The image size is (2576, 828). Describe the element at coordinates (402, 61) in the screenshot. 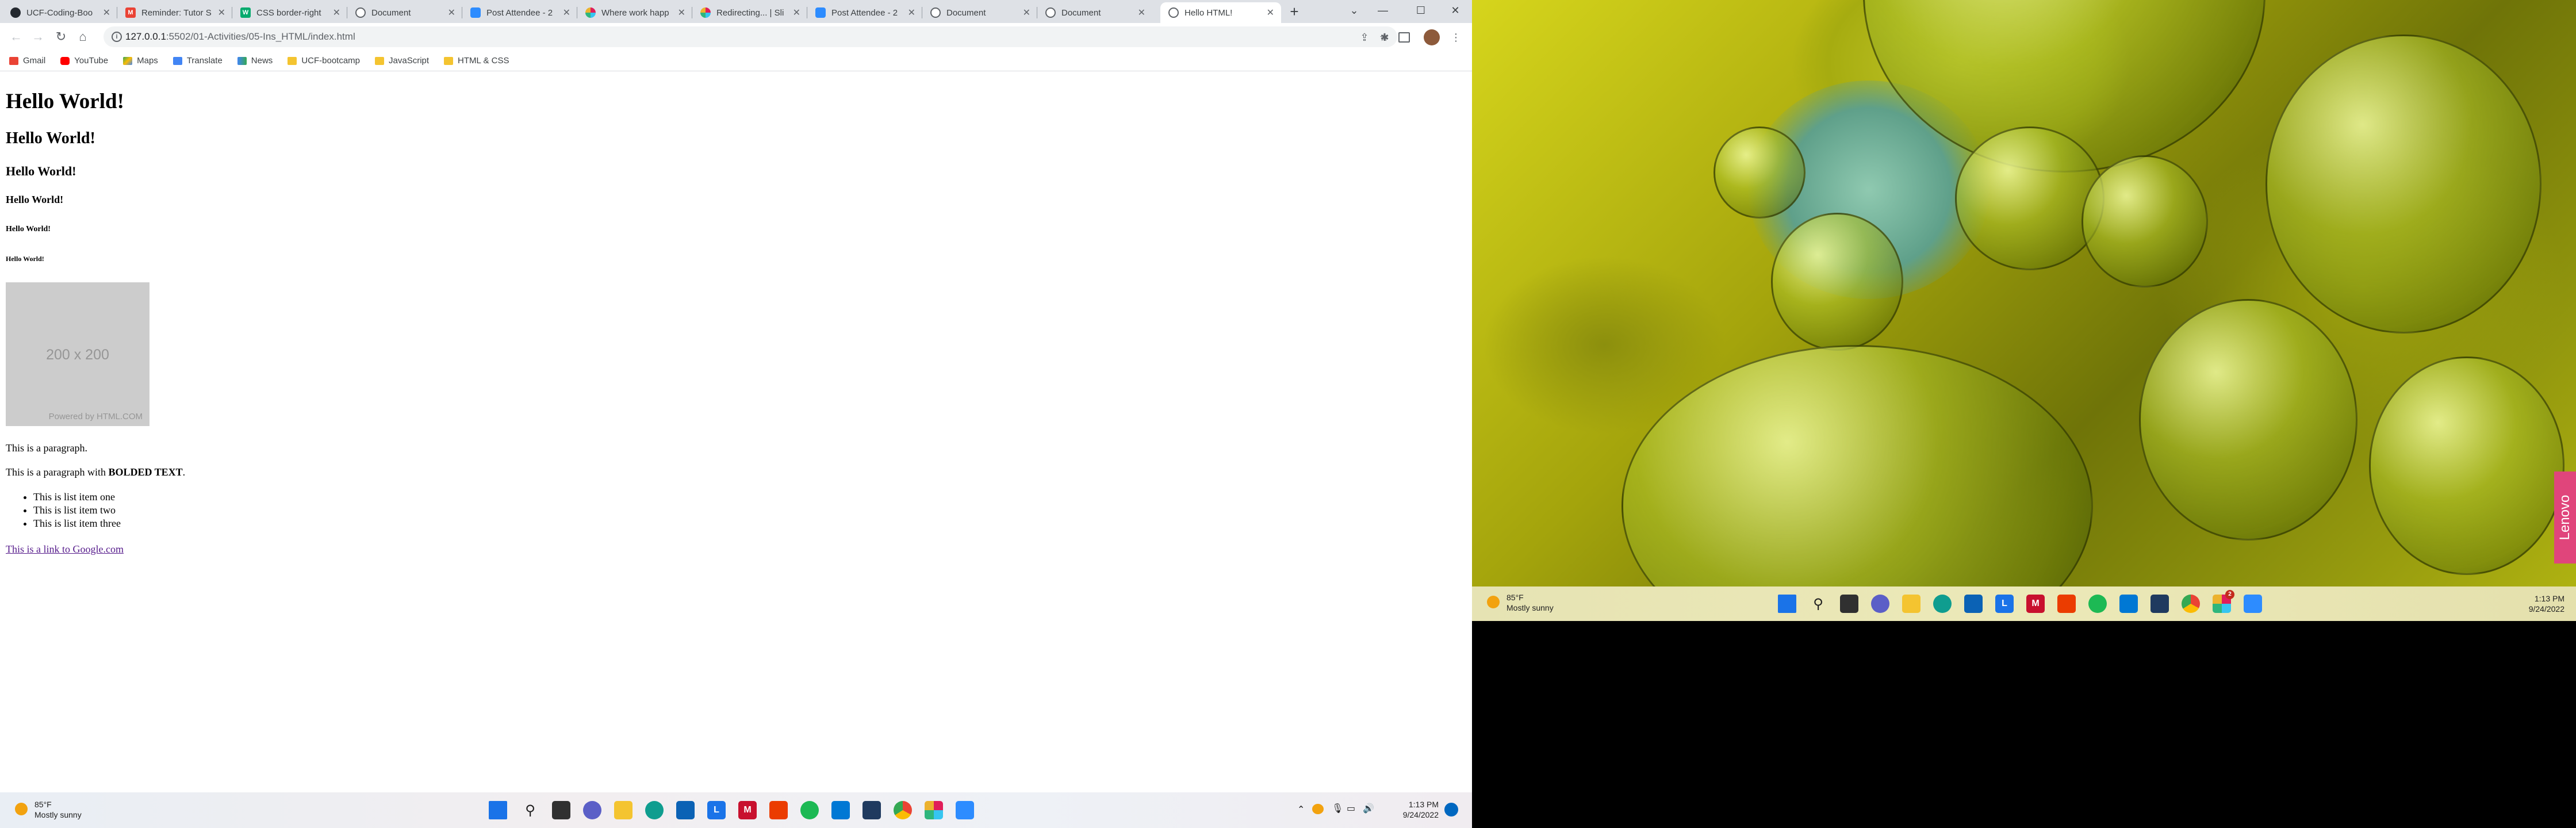

I see `bookmark-folder-javascript: JavaScript` at that location.